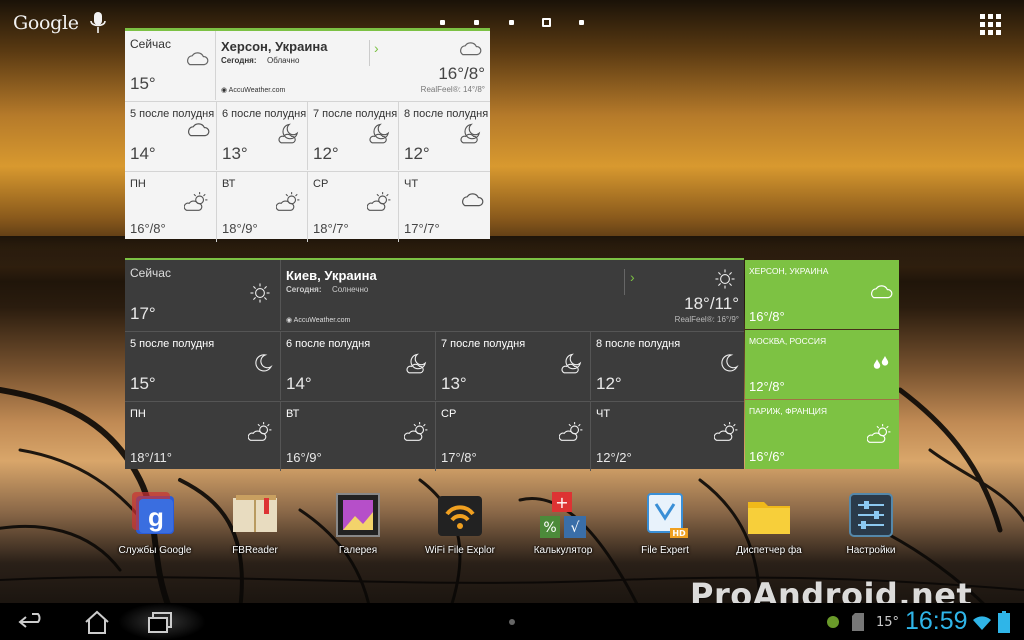 Image resolution: width=1024 pixels, height=640 pixels. What do you see at coordinates (512, 436) in the screenshot?
I see `daily-forecast-cell: СР 17°/8°` at bounding box center [512, 436].